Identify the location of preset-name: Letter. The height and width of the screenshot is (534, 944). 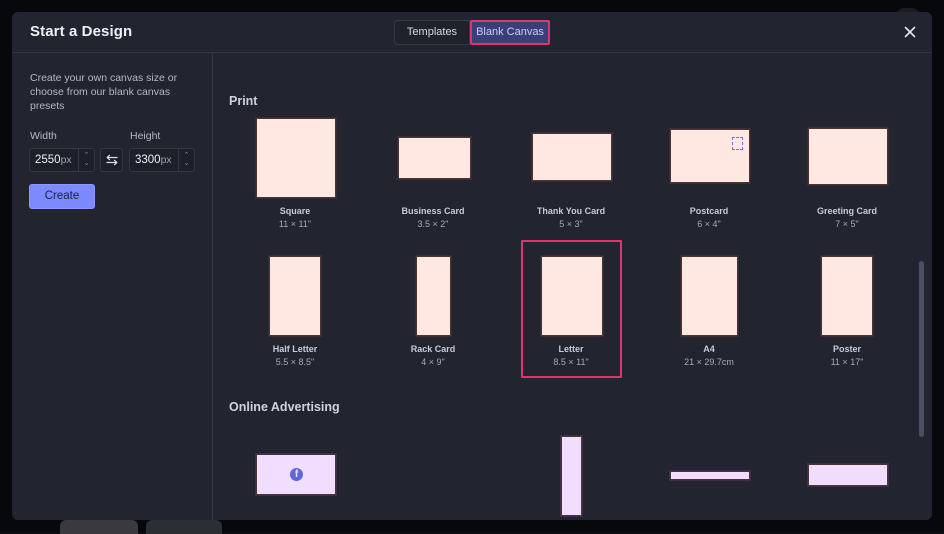
(571, 349).